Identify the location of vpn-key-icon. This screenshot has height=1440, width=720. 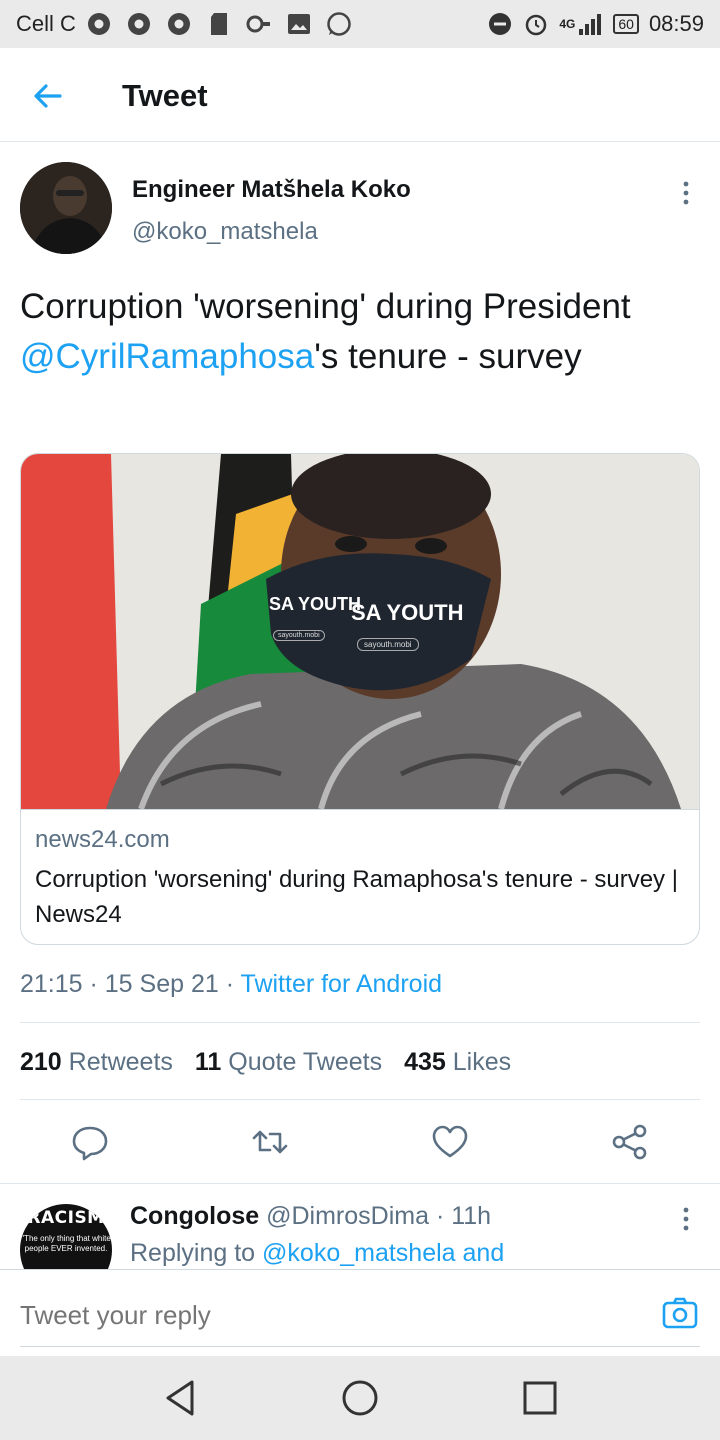
(259, 24).